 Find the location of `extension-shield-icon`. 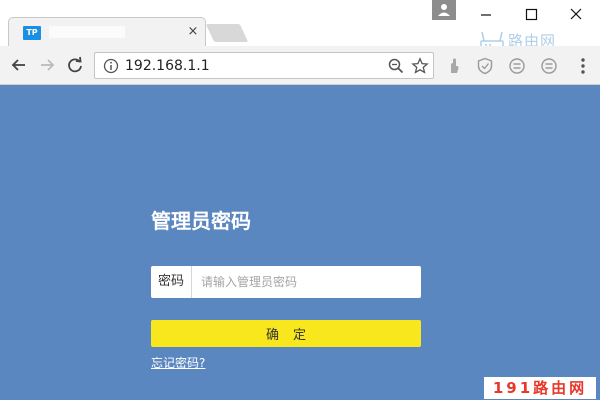

extension-shield-icon is located at coordinates (485, 66).